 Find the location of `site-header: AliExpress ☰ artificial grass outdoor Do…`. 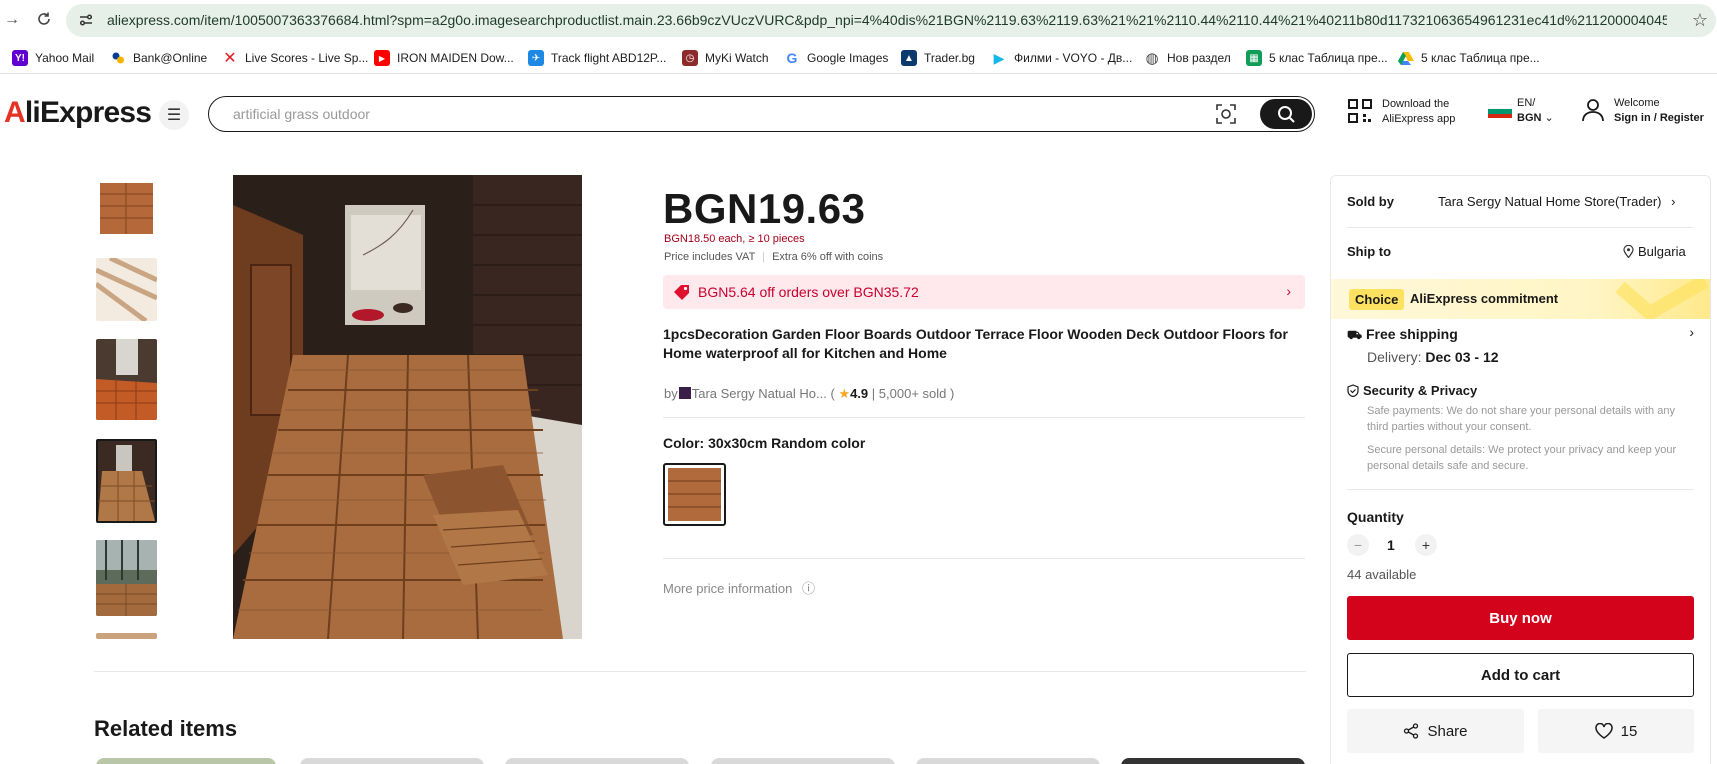

site-header: AliExpress ☰ artificial grass outdoor Do… is located at coordinates (858, 116).